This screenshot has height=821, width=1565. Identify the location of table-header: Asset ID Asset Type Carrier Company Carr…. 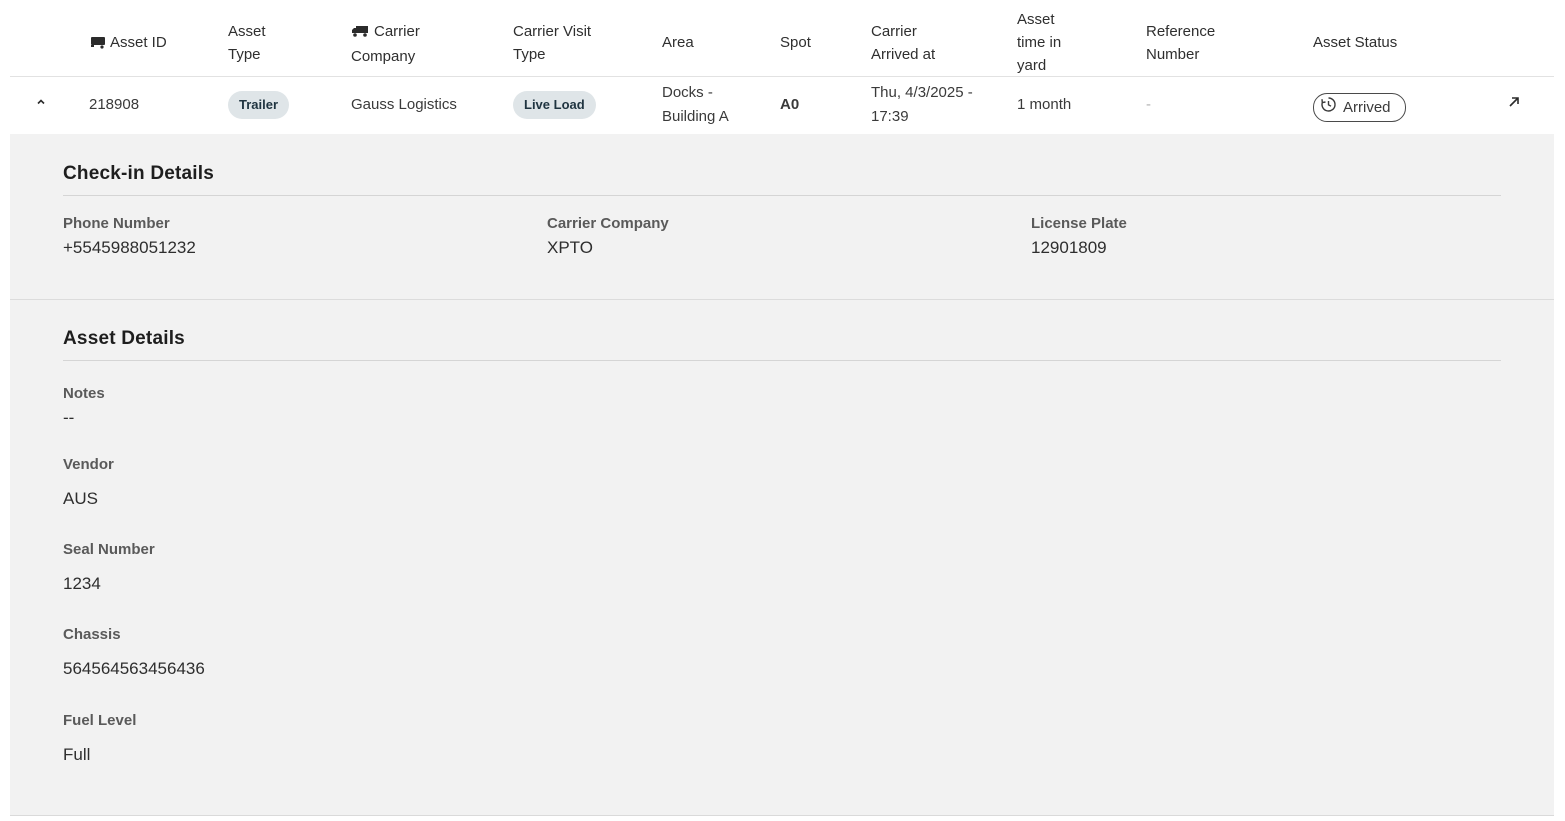
(782, 38).